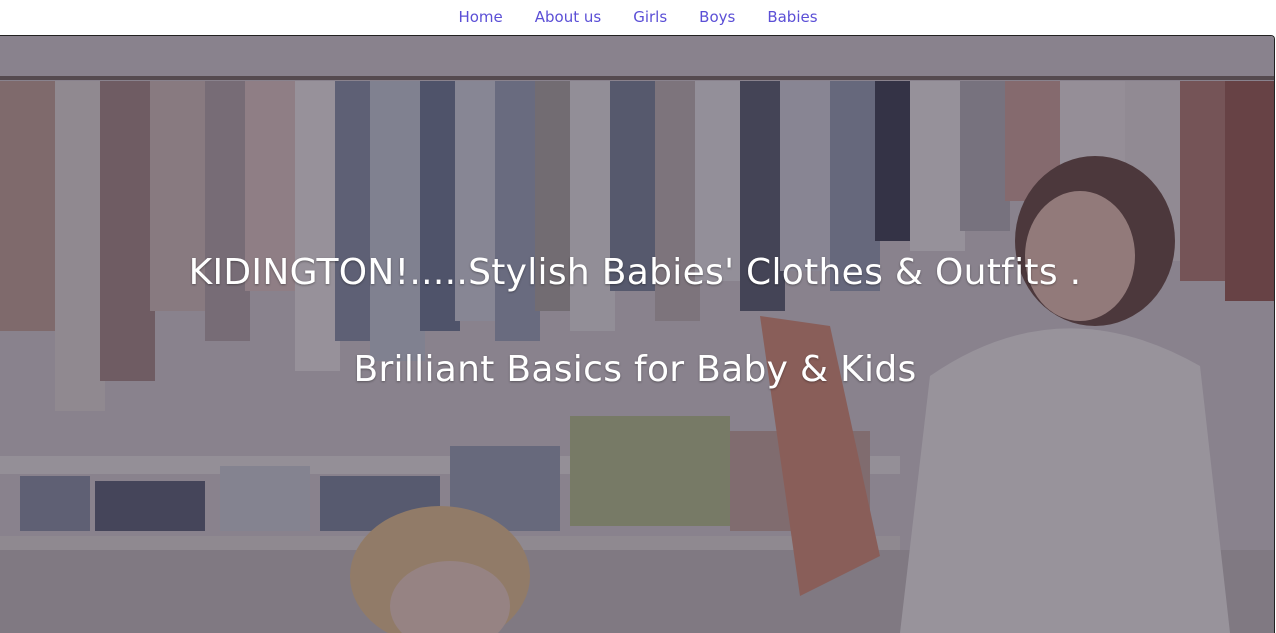  I want to click on top-navigation: Home About us Girls Boys Babies, so click(638, 17).